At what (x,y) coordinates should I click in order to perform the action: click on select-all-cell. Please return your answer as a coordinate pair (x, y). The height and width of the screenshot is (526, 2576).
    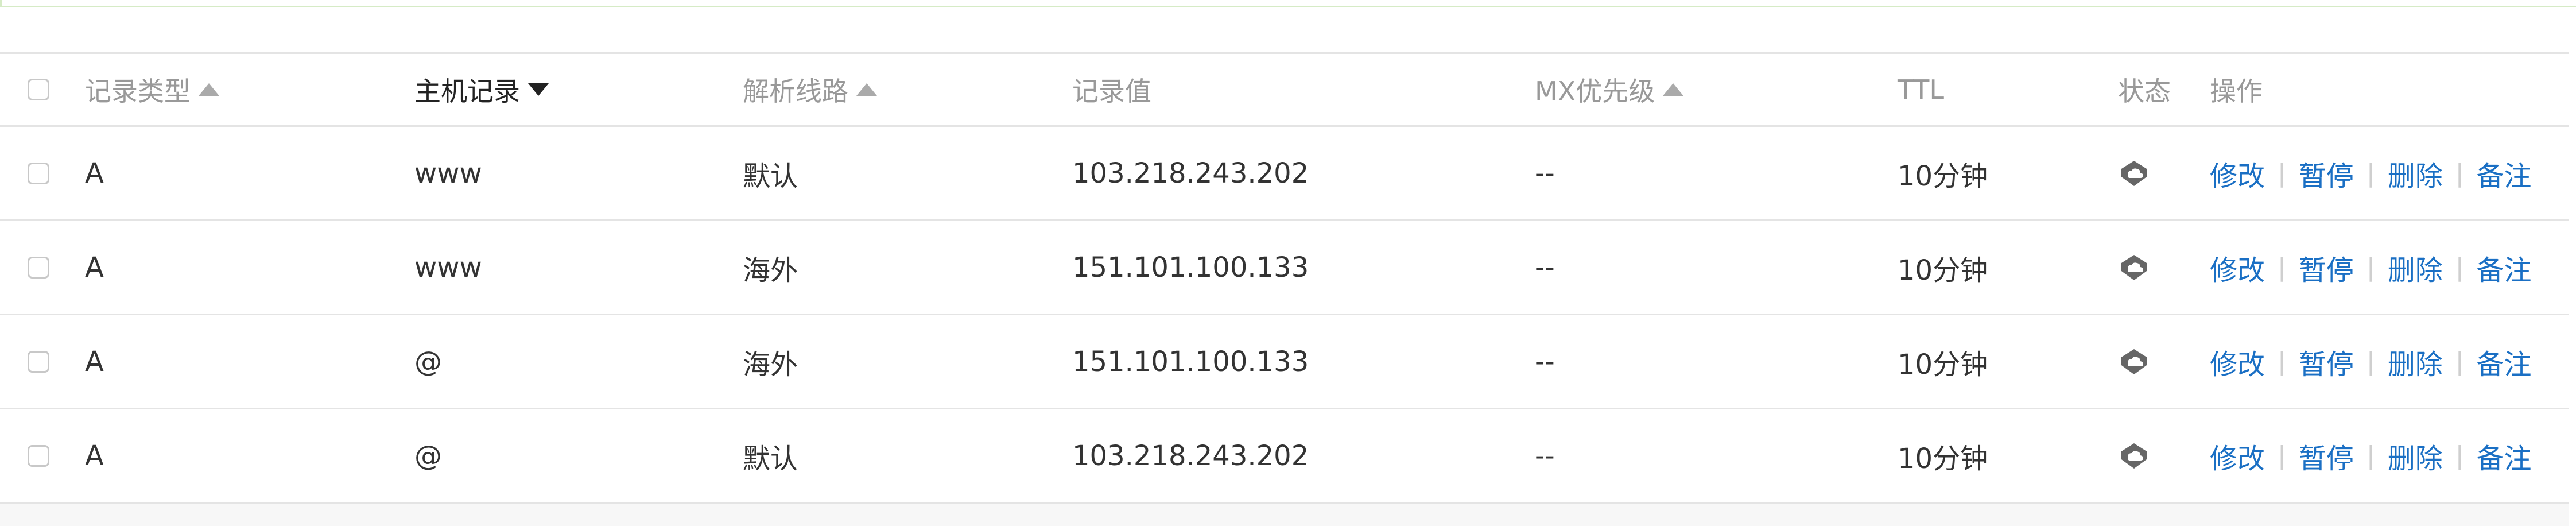
    Looking at the image, I should click on (38, 89).